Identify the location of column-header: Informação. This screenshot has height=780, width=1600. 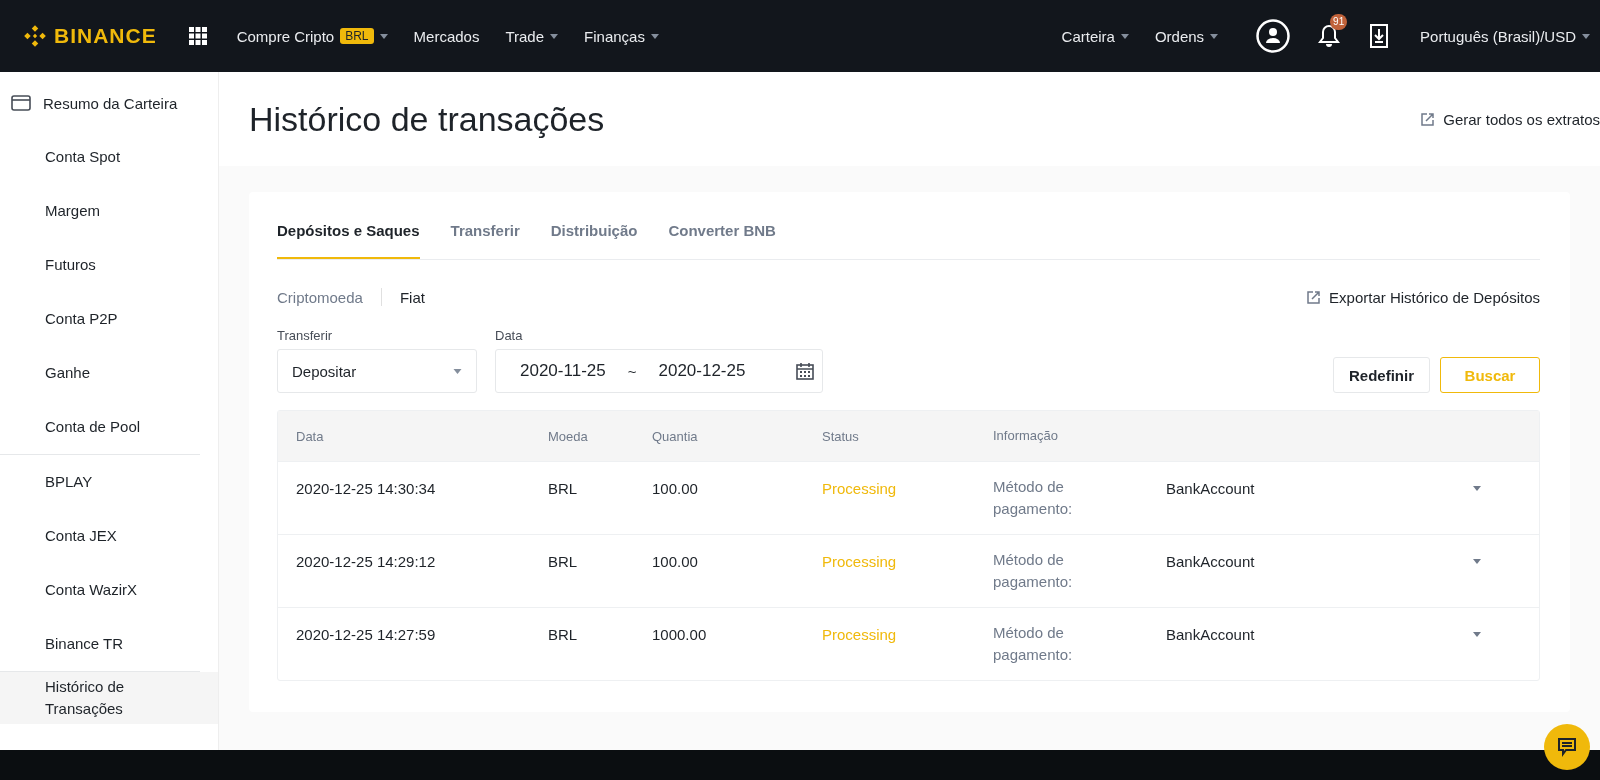
(1026, 436).